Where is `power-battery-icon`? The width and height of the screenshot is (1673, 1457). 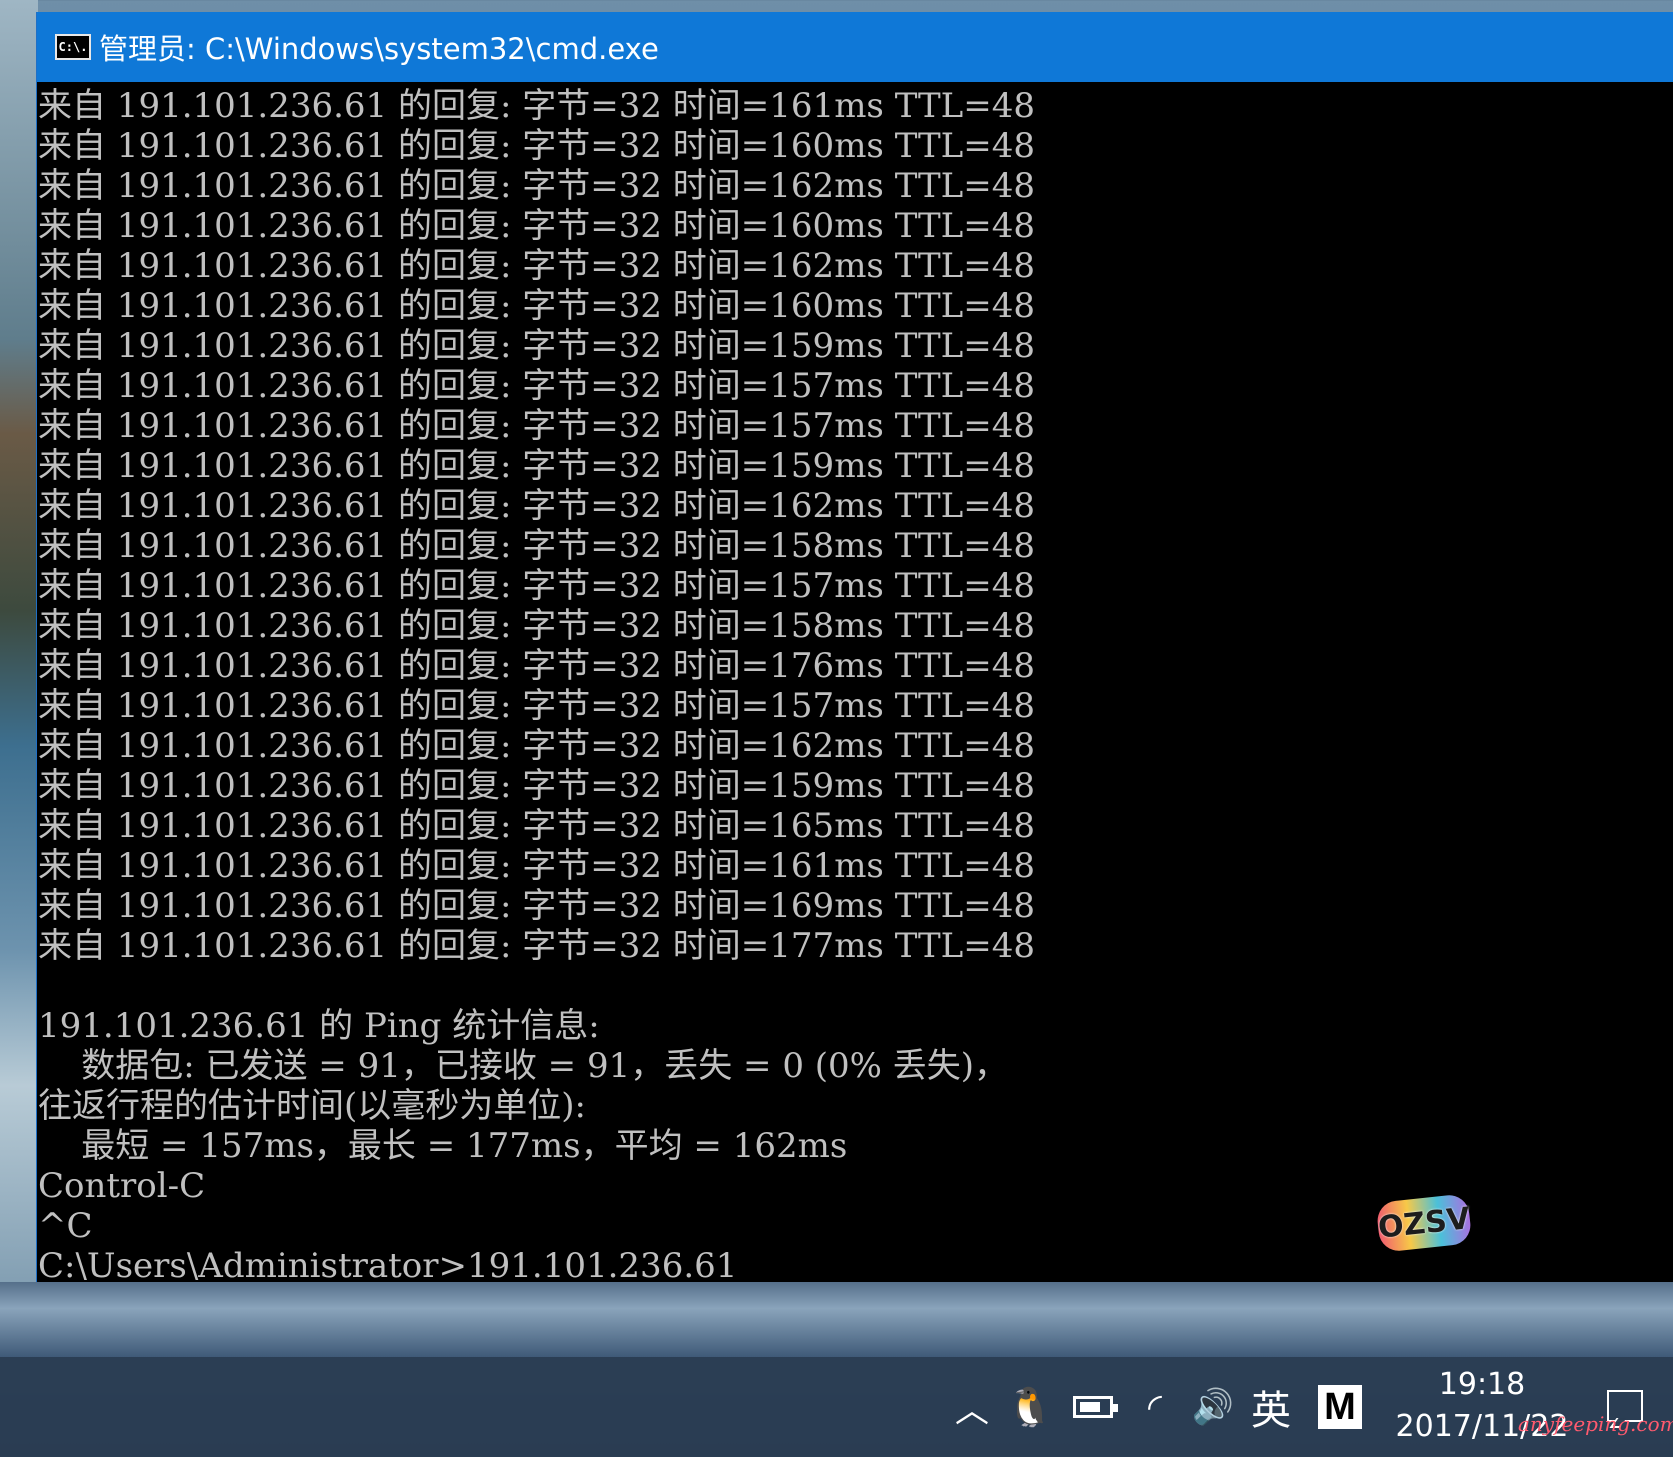 power-battery-icon is located at coordinates (1093, 1407).